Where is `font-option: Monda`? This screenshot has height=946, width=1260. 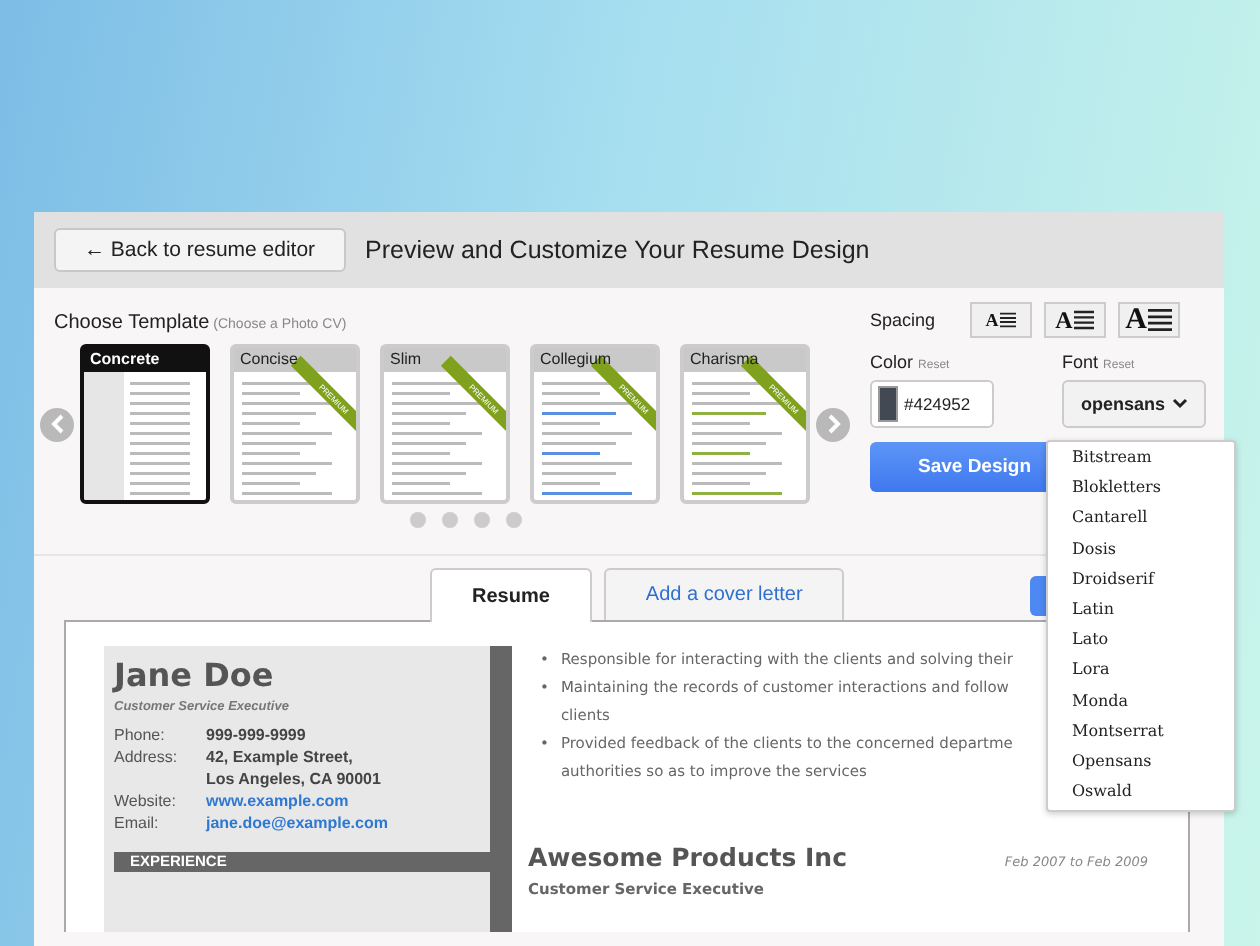 font-option: Monda is located at coordinates (1141, 700).